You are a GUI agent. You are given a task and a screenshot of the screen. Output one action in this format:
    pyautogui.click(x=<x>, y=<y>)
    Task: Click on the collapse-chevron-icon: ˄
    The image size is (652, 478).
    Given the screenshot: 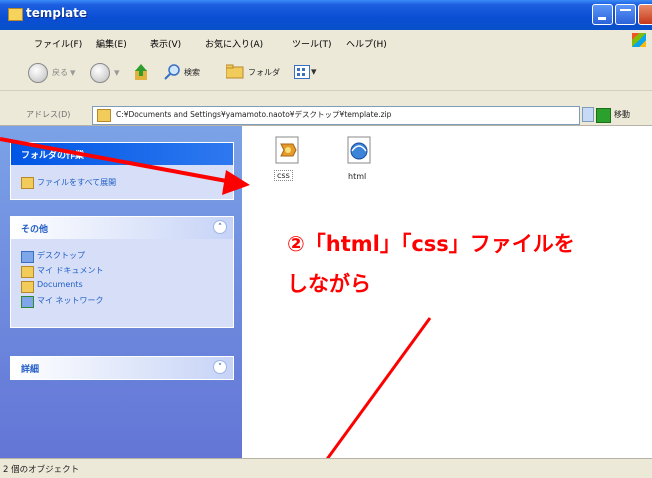 What is the action you would take?
    pyautogui.click(x=220, y=227)
    